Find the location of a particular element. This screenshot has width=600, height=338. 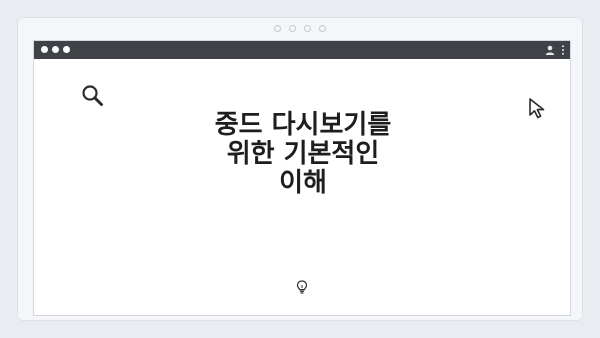

pagination-dots is located at coordinates (300, 28).